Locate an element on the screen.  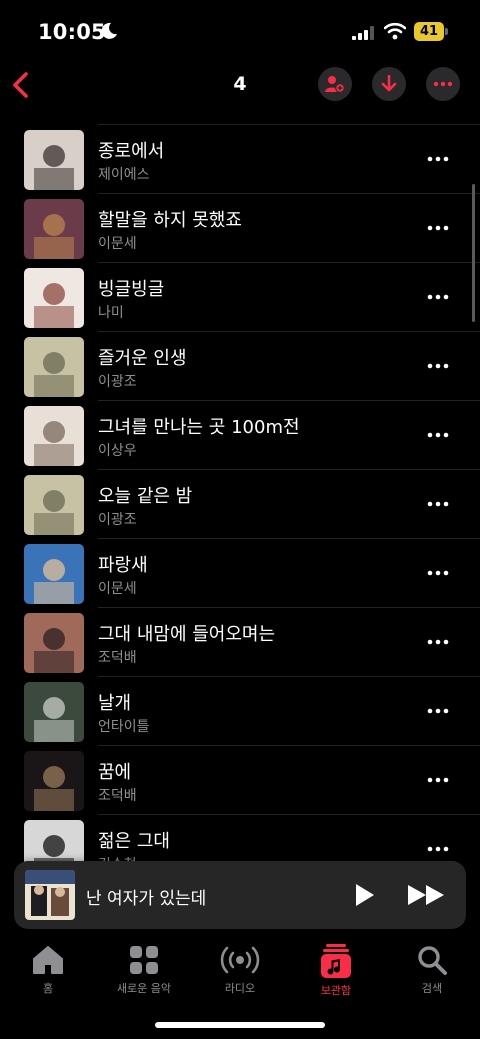
now-playing-artwork is located at coordinates (50, 895).